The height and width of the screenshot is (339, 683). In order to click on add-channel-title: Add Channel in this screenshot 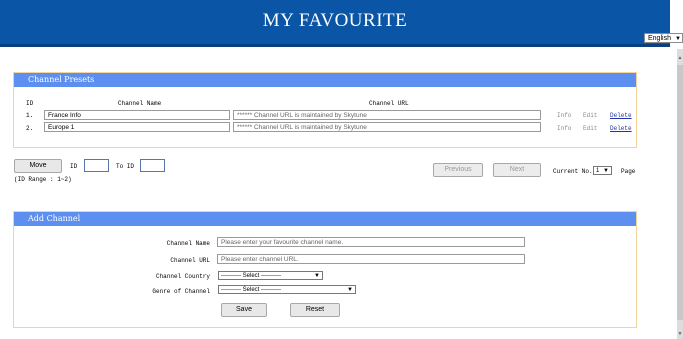, I will do `click(325, 219)`.